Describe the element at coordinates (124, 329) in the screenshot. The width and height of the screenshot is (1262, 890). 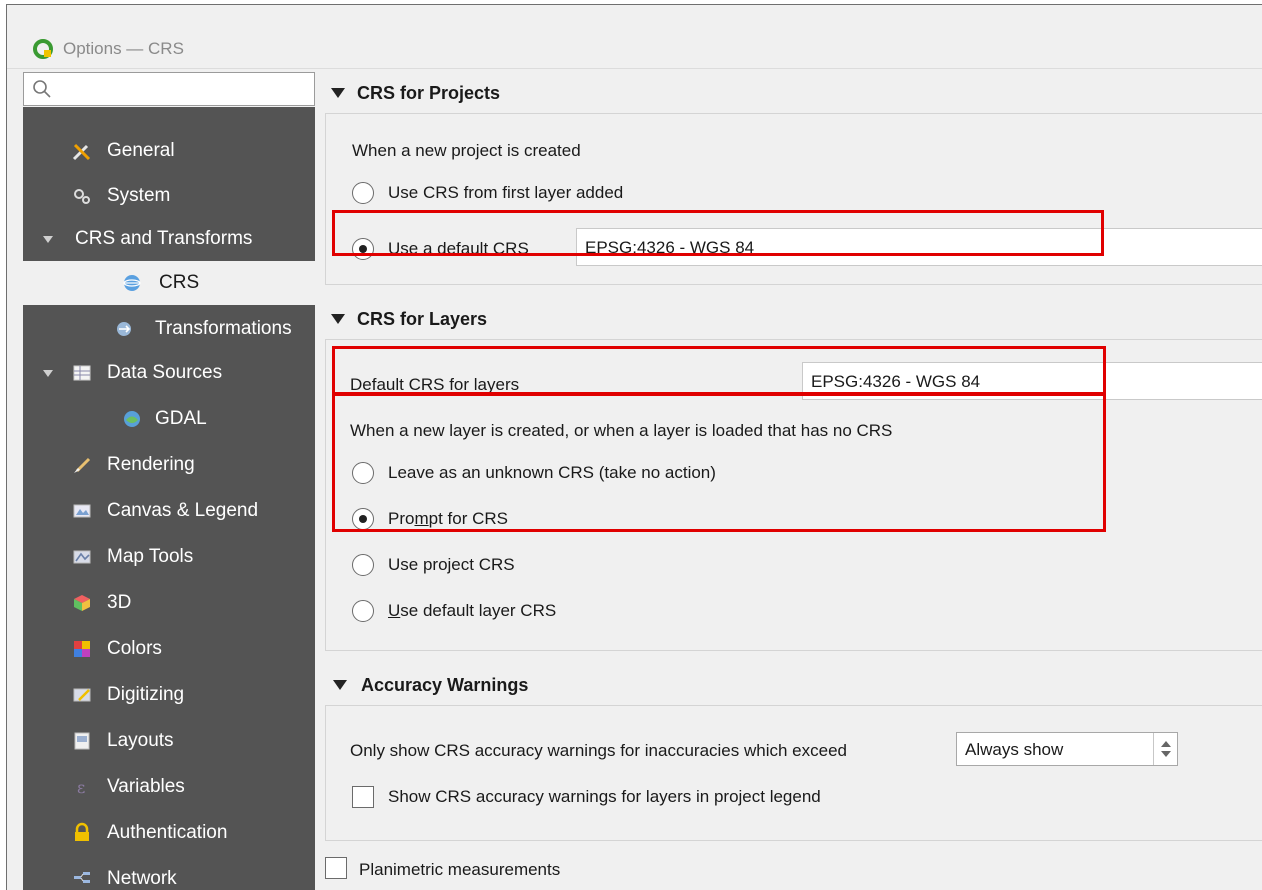
I see `transform-icon` at that location.